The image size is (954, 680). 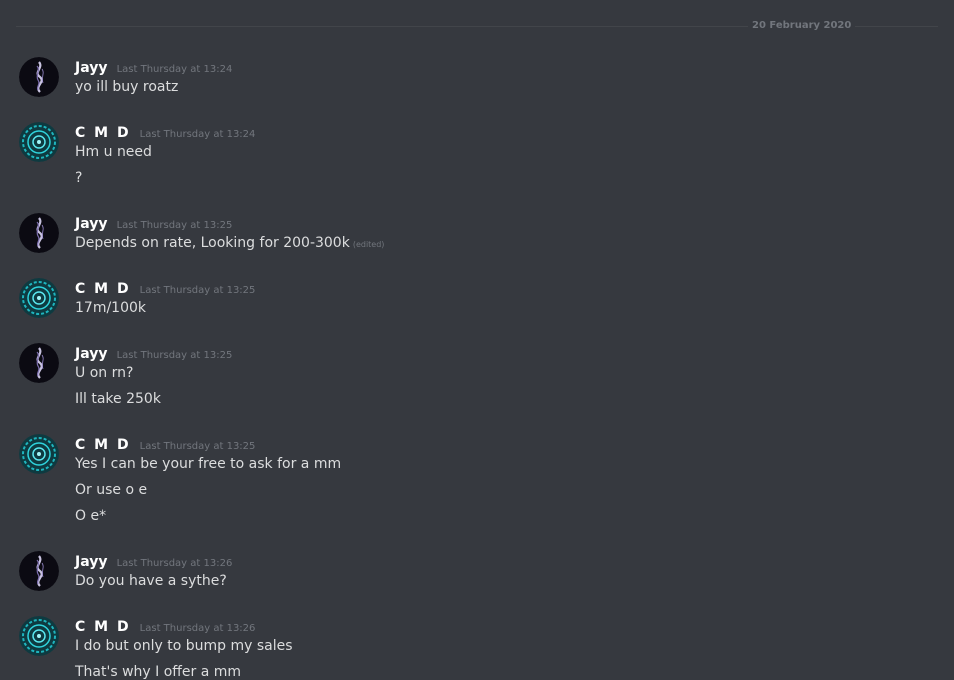 I want to click on message-header: Jayy Last Thursday at 13:24, so click(x=154, y=66).